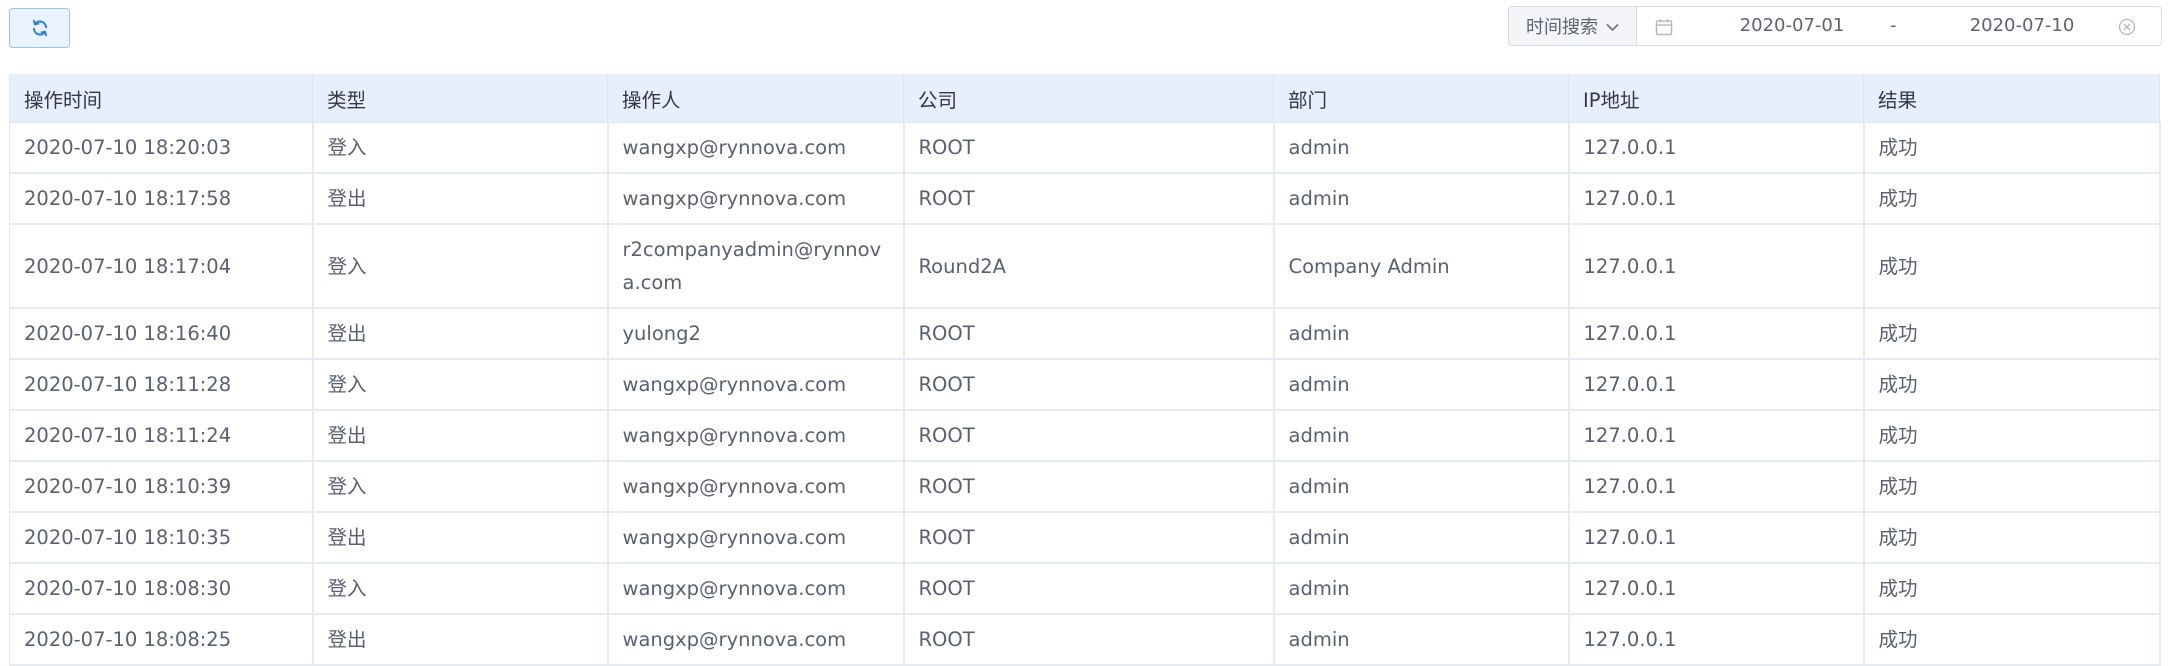  I want to click on cell-time: 2020-07-10 18:17:04, so click(161, 266).